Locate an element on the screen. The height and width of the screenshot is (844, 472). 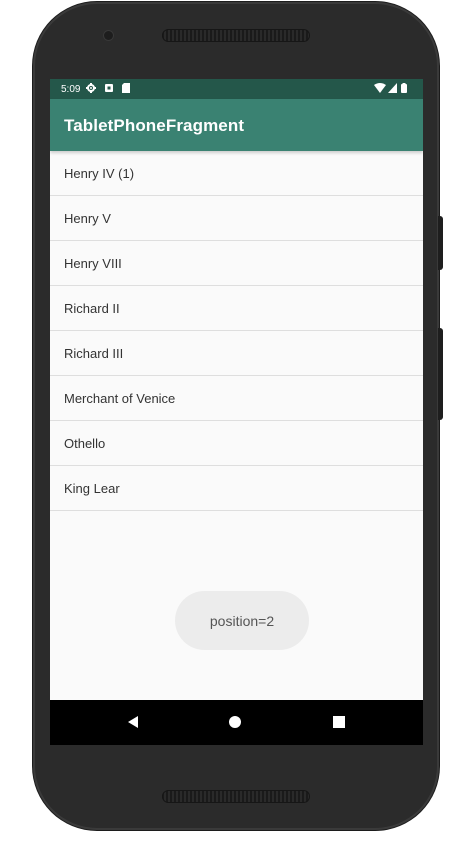
list-item-label: Richard III is located at coordinates (94, 353).